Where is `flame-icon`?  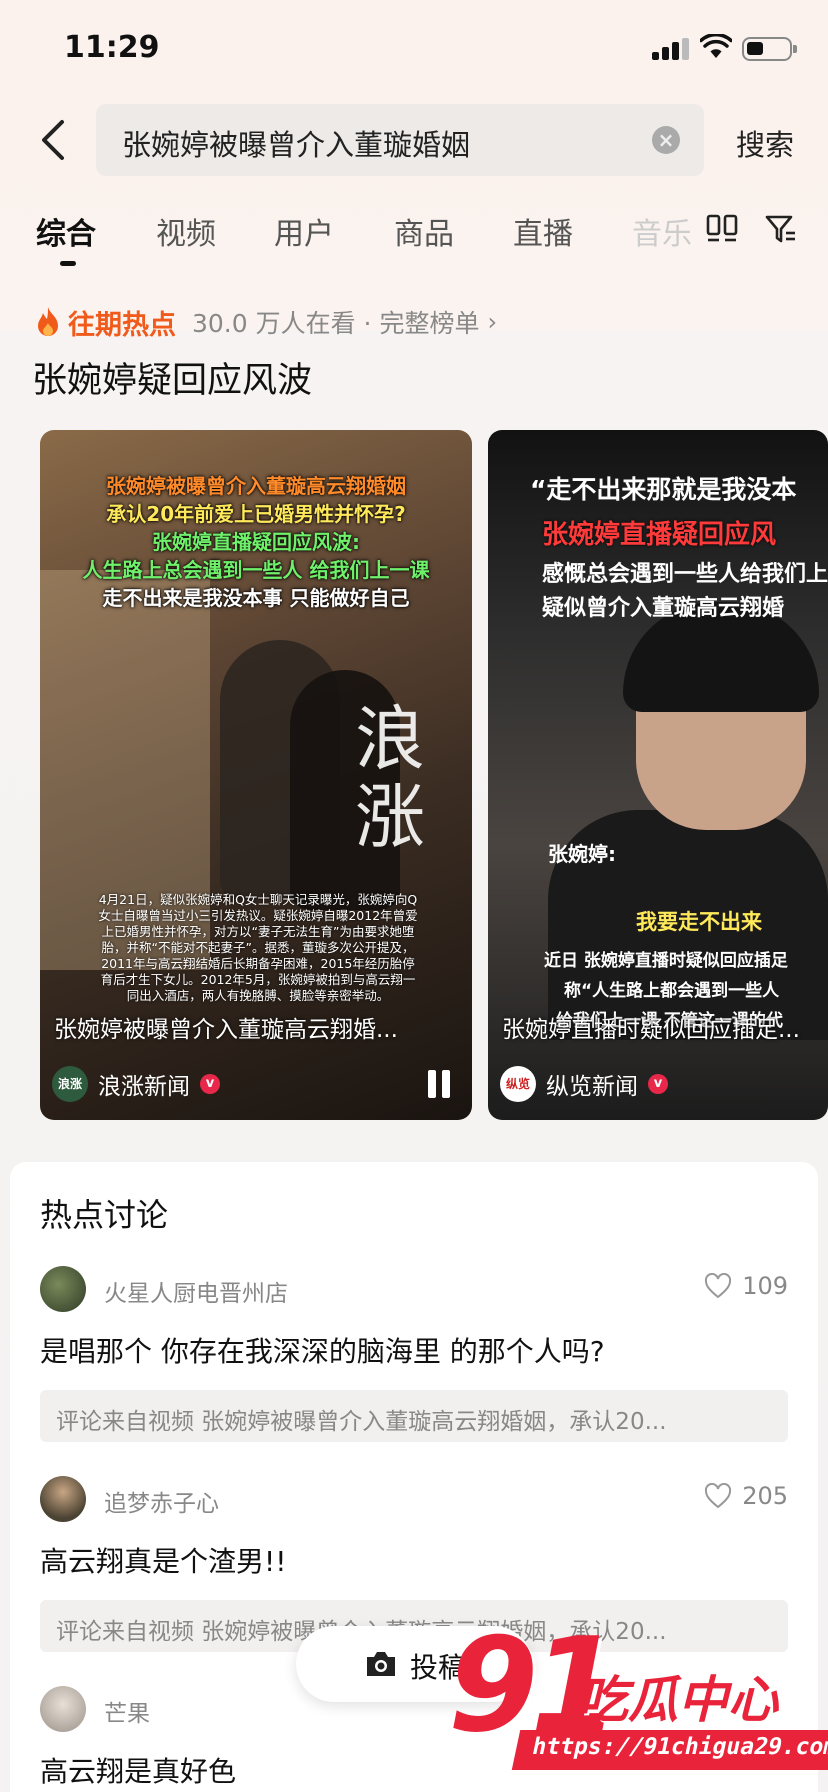 flame-icon is located at coordinates (48, 321).